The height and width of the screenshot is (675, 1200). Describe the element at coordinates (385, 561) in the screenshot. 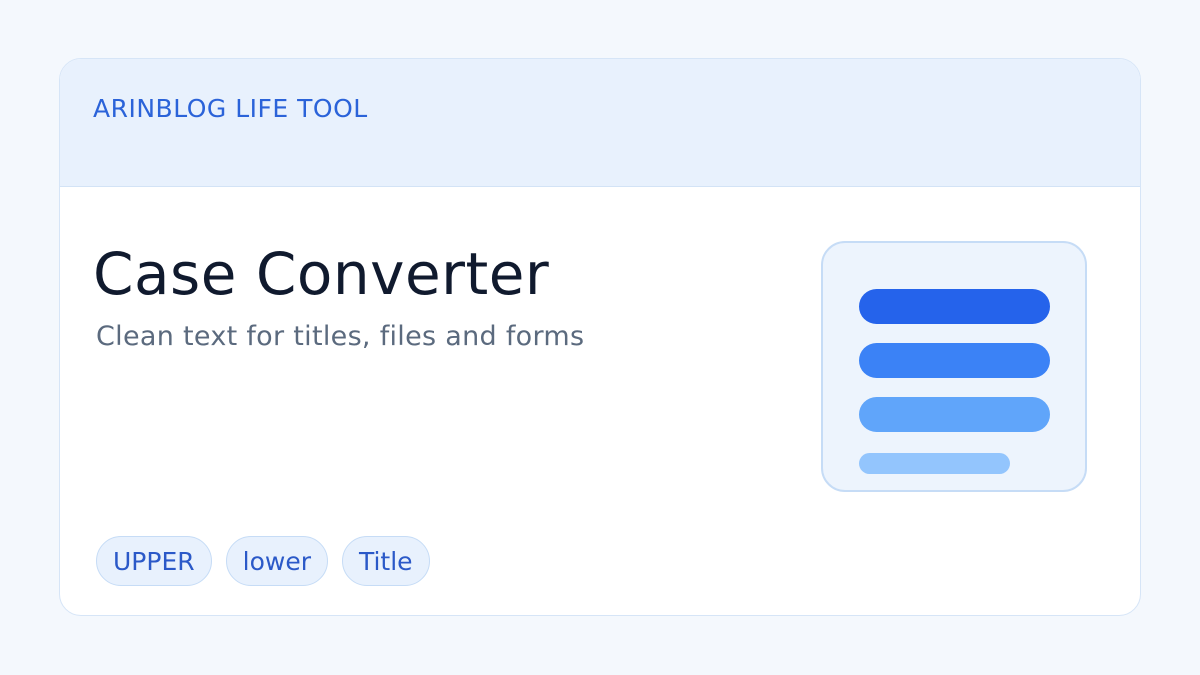

I see `tag-title: Title` at that location.